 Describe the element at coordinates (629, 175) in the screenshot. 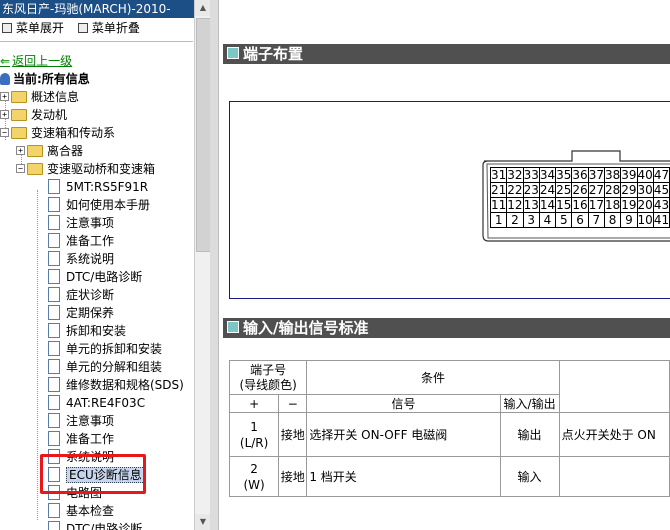

I see `pin: 39` at that location.